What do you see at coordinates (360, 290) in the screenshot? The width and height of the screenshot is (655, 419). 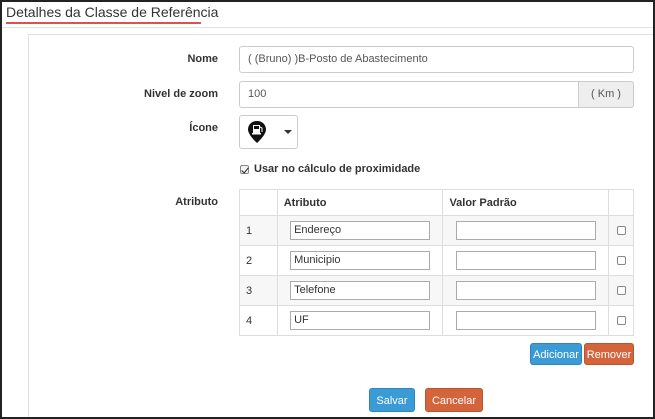 I see `atributo-input: Telefone` at bounding box center [360, 290].